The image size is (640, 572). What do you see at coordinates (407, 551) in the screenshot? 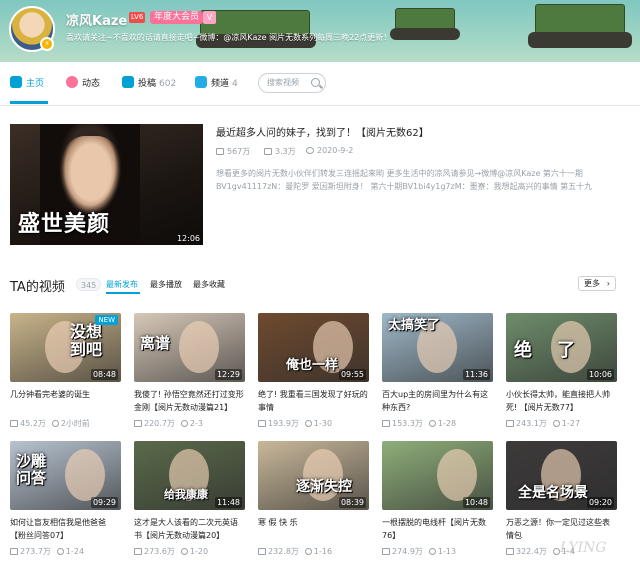
I see `video-plays: 274.9万` at bounding box center [407, 551].